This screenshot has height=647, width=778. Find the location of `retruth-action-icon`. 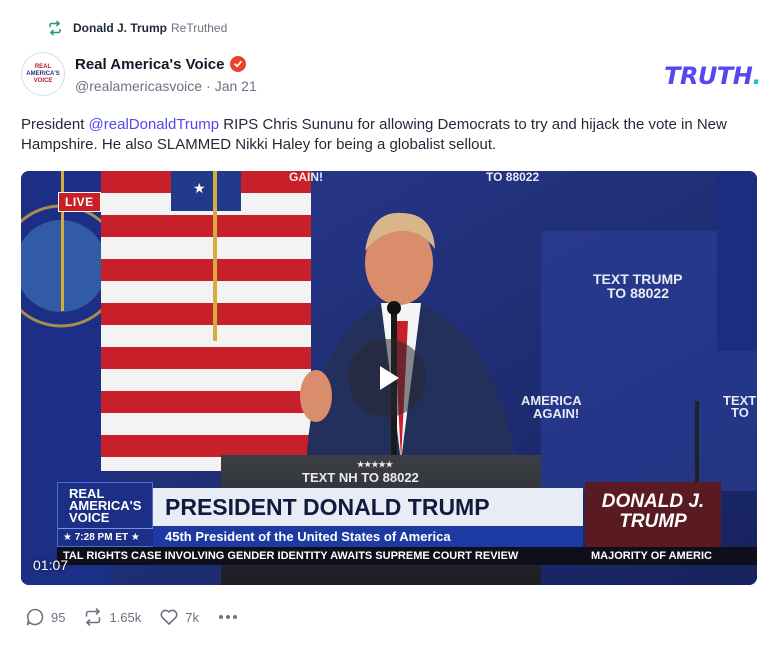

retruth-action-icon is located at coordinates (93, 617).